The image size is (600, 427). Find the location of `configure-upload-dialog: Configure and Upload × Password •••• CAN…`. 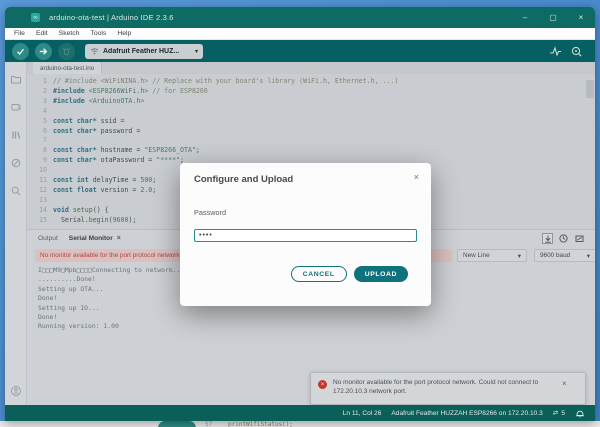

configure-upload-dialog: Configure and Upload × Password •••• CAN… is located at coordinates (305, 234).